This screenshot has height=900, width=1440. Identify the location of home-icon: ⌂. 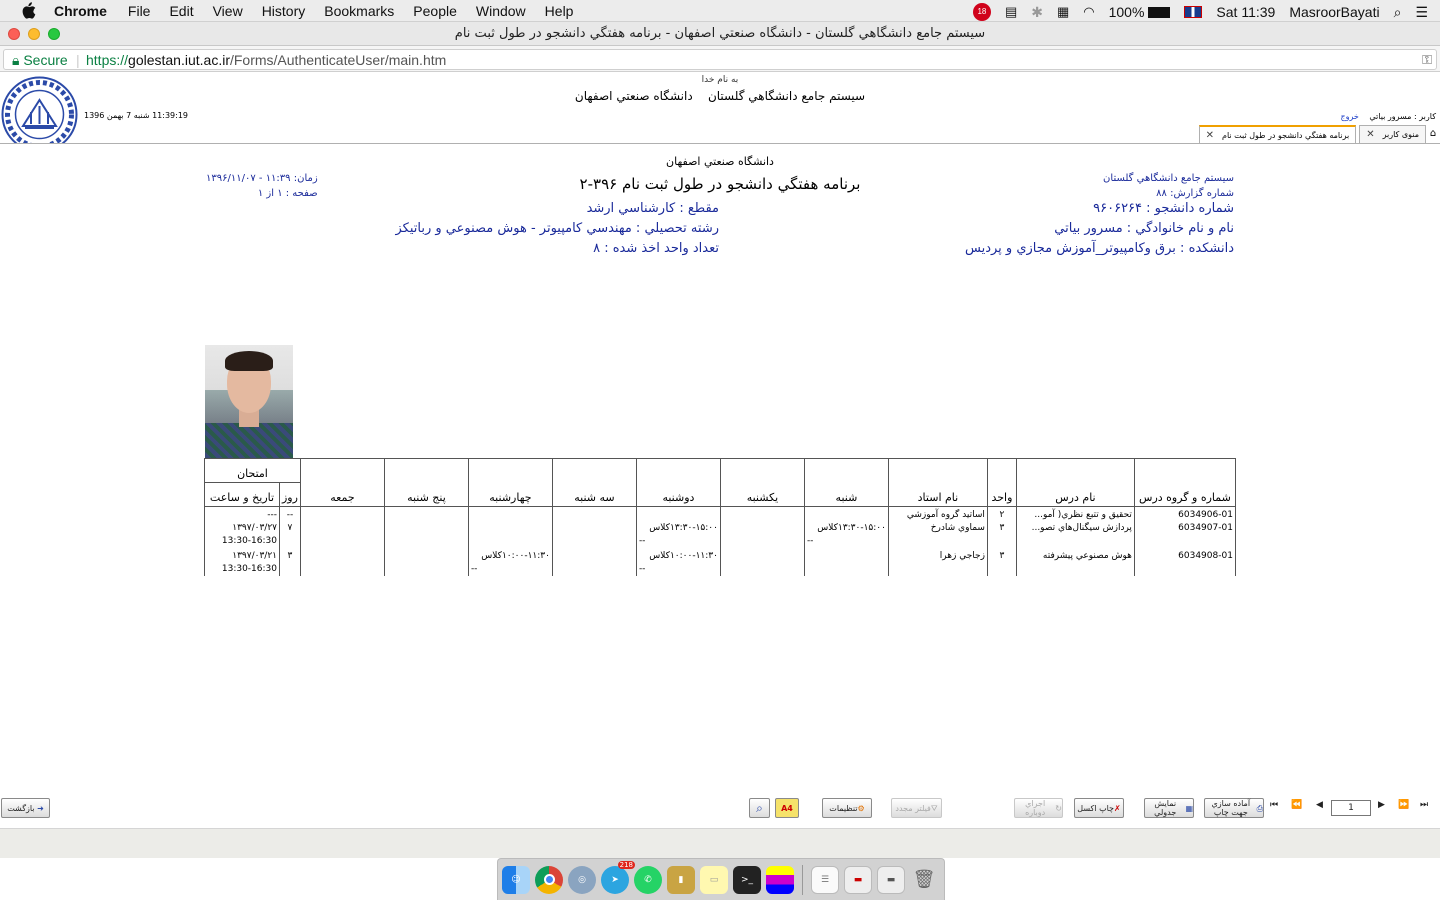
(1433, 134).